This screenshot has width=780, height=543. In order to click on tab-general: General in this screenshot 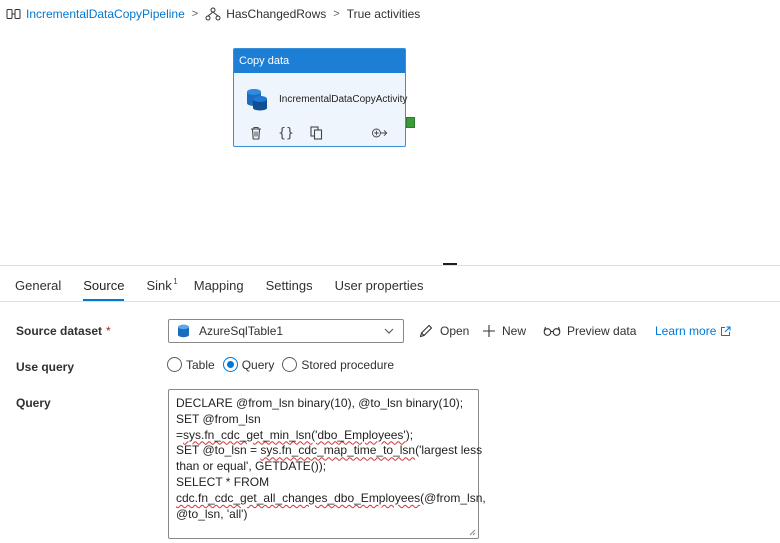, I will do `click(38, 287)`.